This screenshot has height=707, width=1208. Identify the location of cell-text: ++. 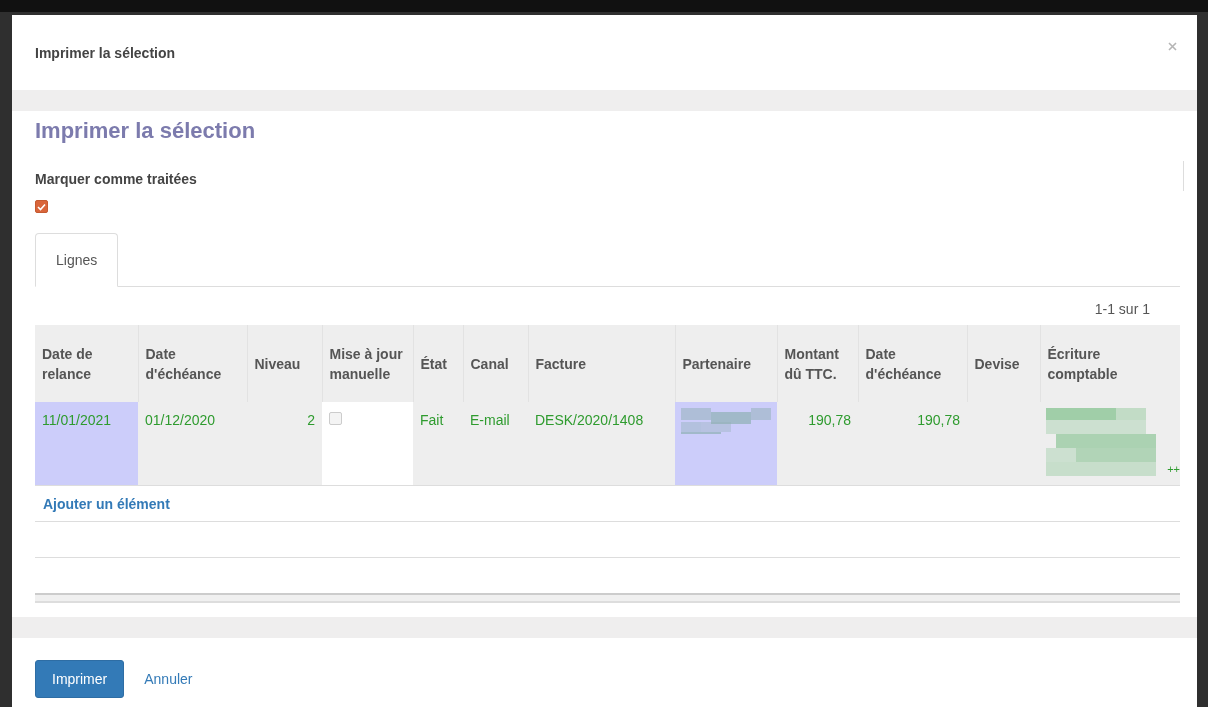
(1173, 469).